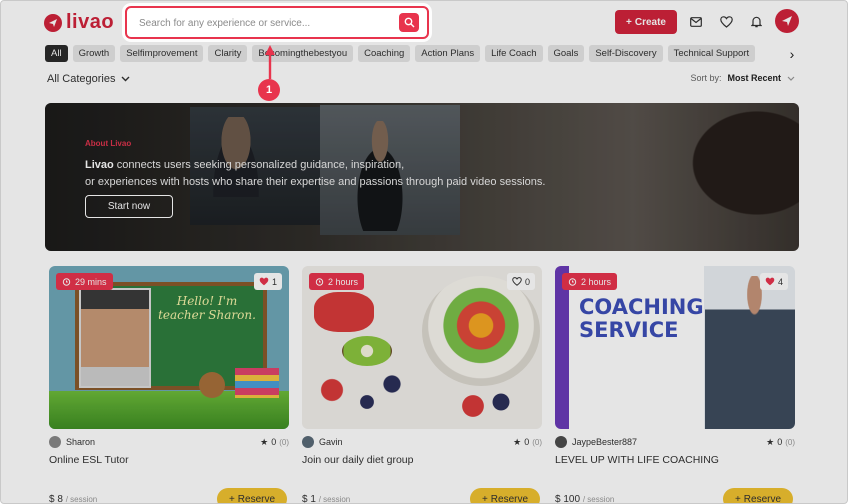  Describe the element at coordinates (169, 442) in the screenshot. I see `host-row: Sharon ★ 0 (0)` at that location.